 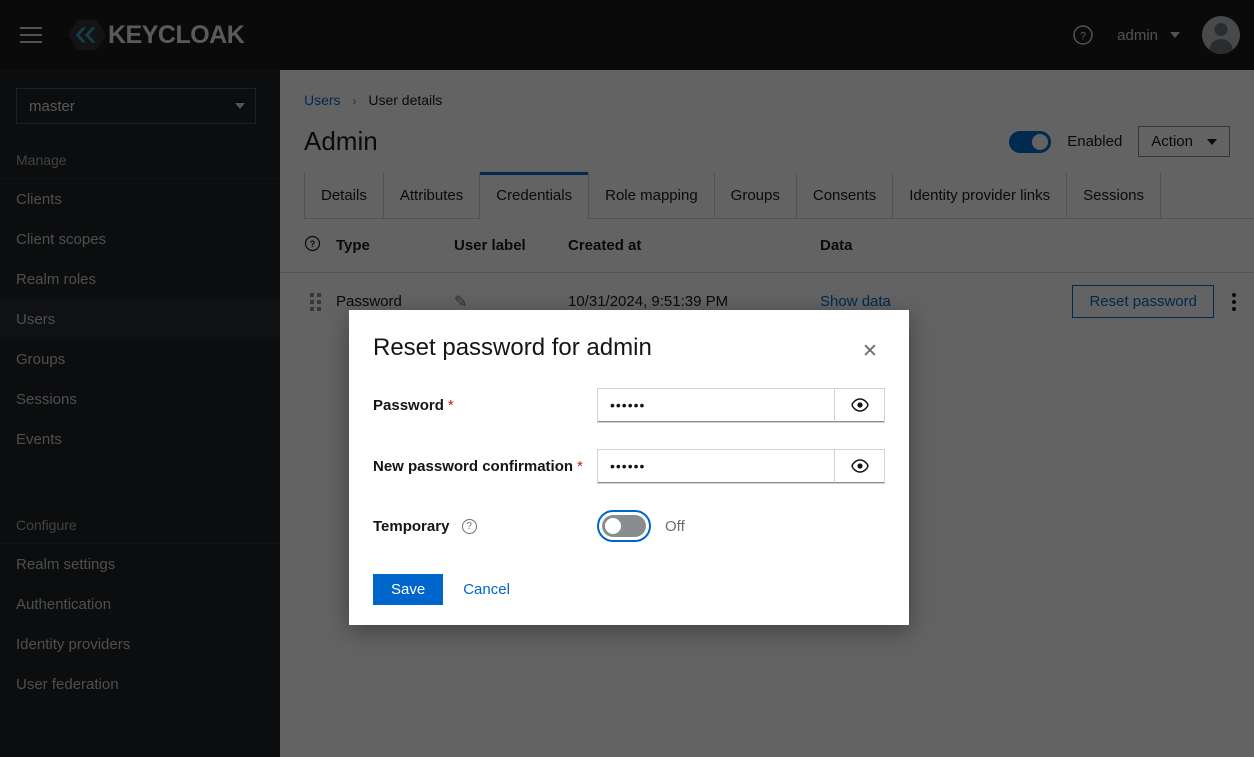 I want to click on password-input-group, so click(x=741, y=405).